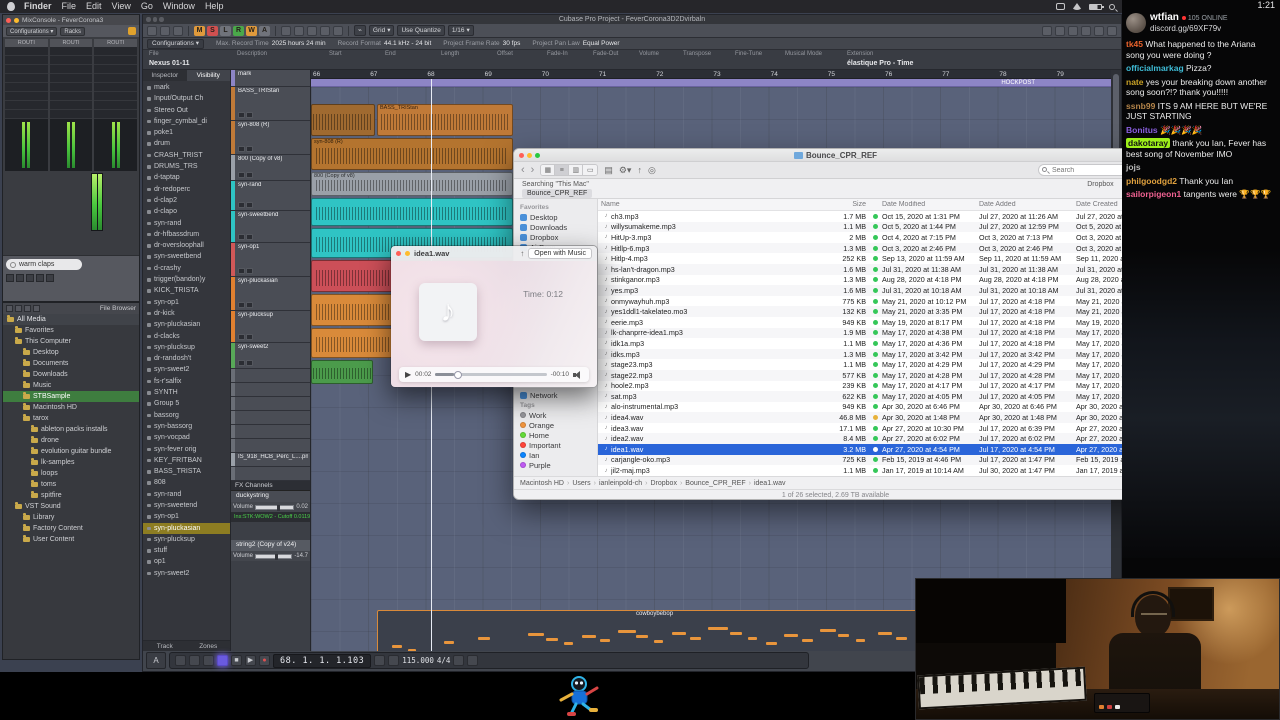  I want to click on inspector-track-item: d-taptap, so click(186, 177).